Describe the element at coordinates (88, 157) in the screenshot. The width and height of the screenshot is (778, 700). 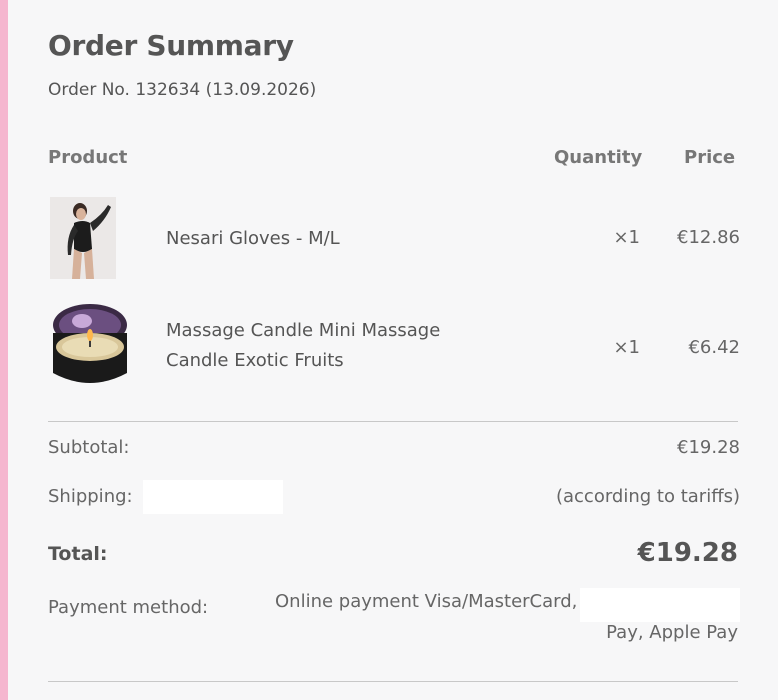
I see `column-header-product: Product` at that location.